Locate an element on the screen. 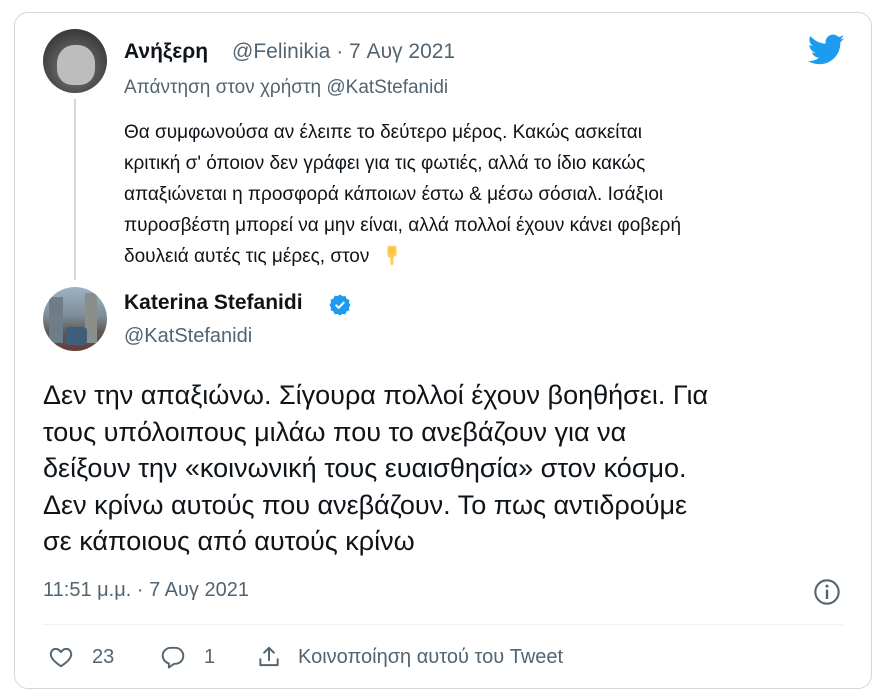  tweet-time: 11:51 μ.μ. is located at coordinates (87, 590).